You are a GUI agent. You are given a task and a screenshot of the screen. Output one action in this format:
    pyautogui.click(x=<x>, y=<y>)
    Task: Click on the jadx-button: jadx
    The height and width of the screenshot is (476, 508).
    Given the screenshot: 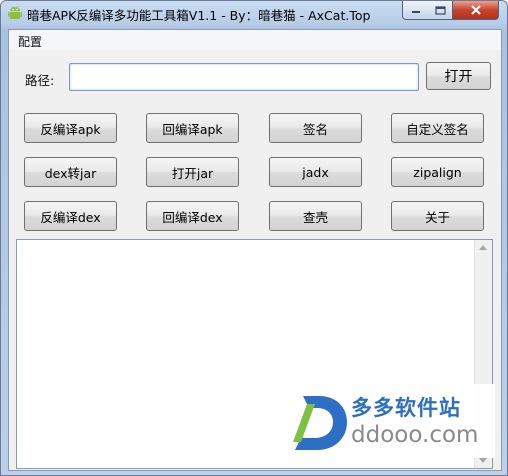 What is the action you would take?
    pyautogui.click(x=315, y=172)
    